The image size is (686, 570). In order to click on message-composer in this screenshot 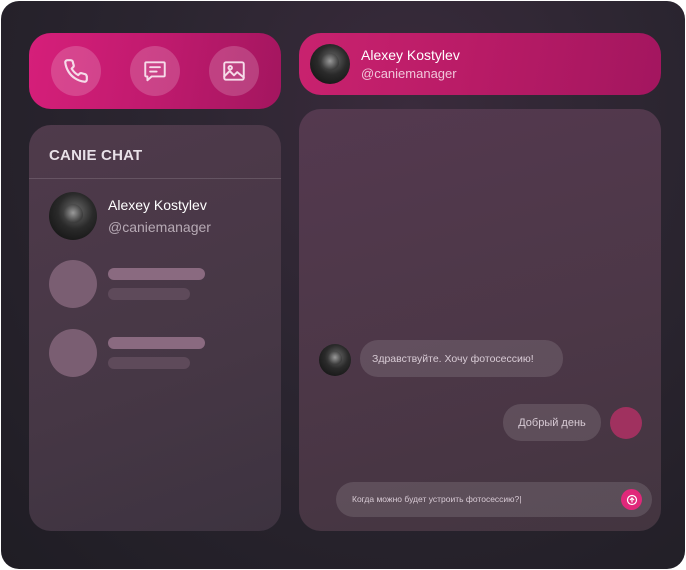, I will do `click(494, 499)`.